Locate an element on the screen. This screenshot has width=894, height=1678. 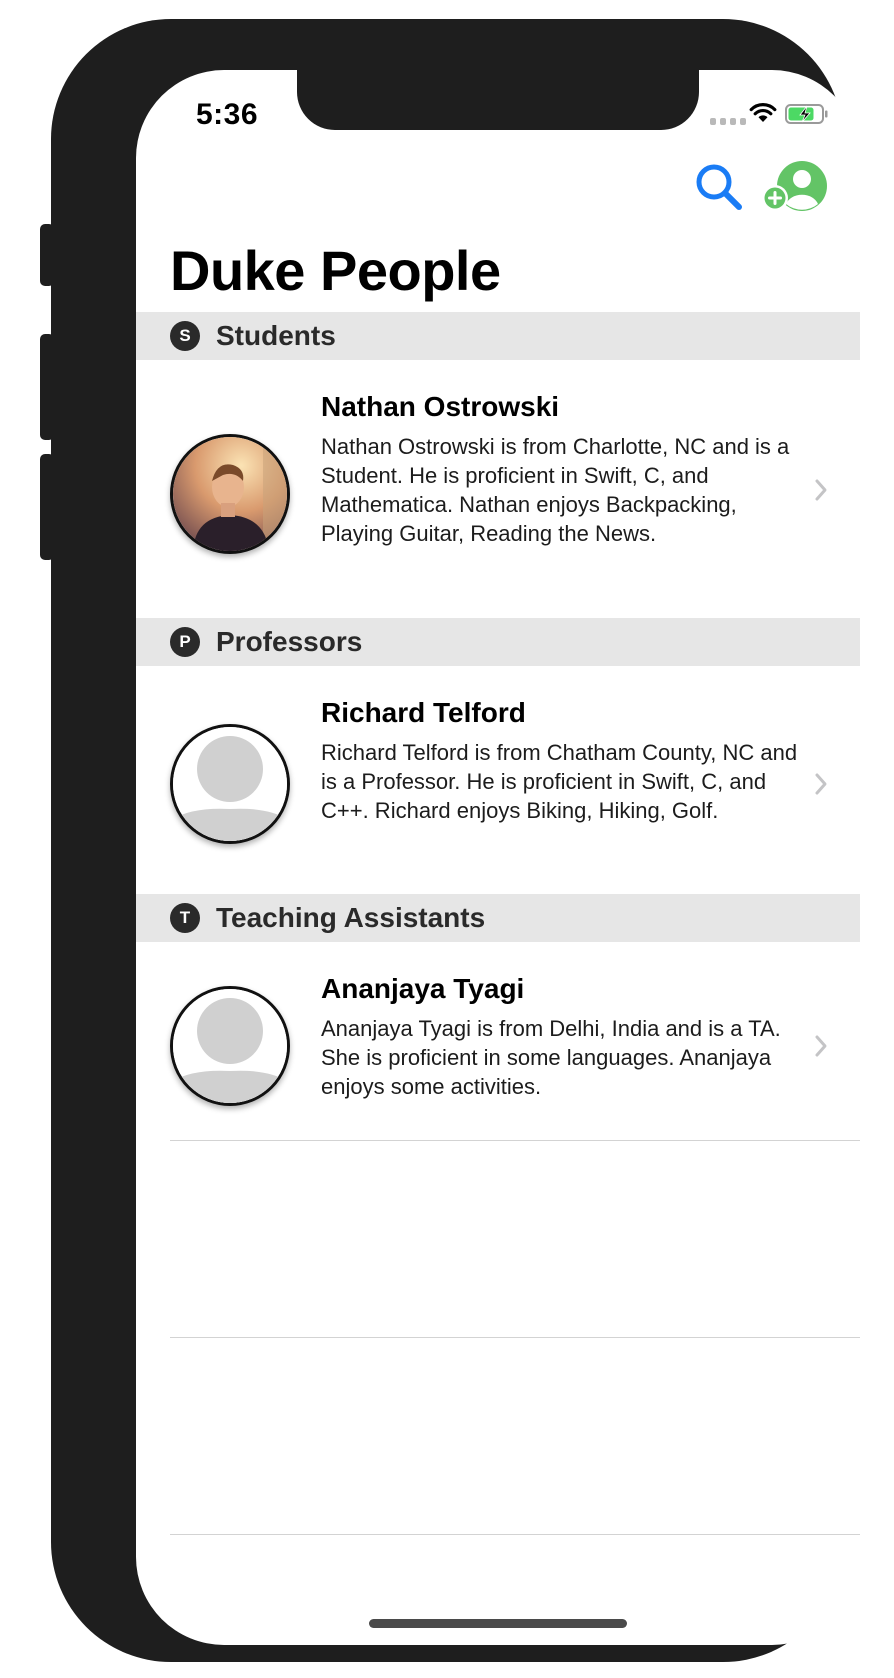
section-header-students: S Students is located at coordinates (498, 336).